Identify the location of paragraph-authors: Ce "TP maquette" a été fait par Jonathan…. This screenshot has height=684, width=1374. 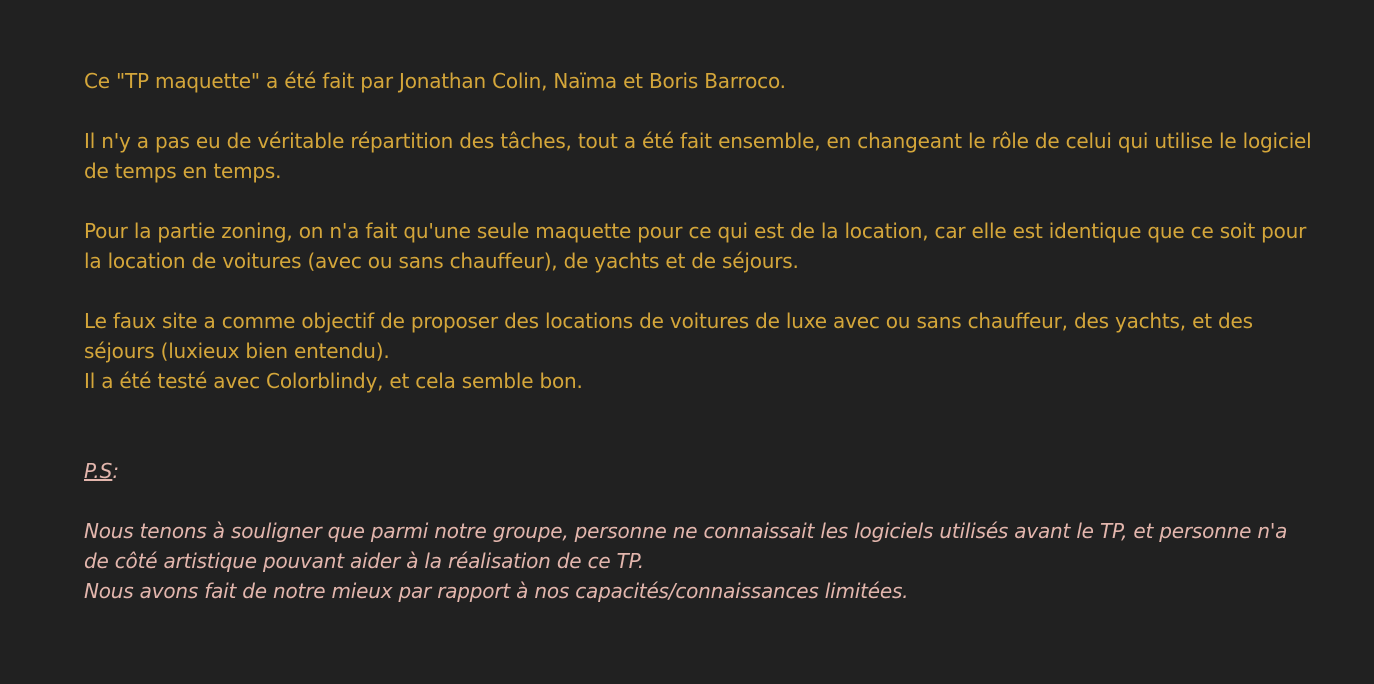
(699, 81).